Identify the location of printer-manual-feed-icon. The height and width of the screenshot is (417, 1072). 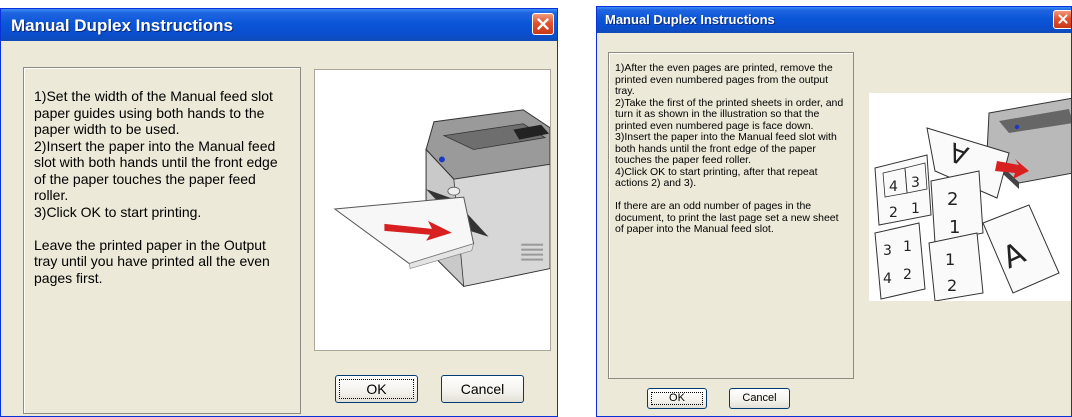
(441, 198).